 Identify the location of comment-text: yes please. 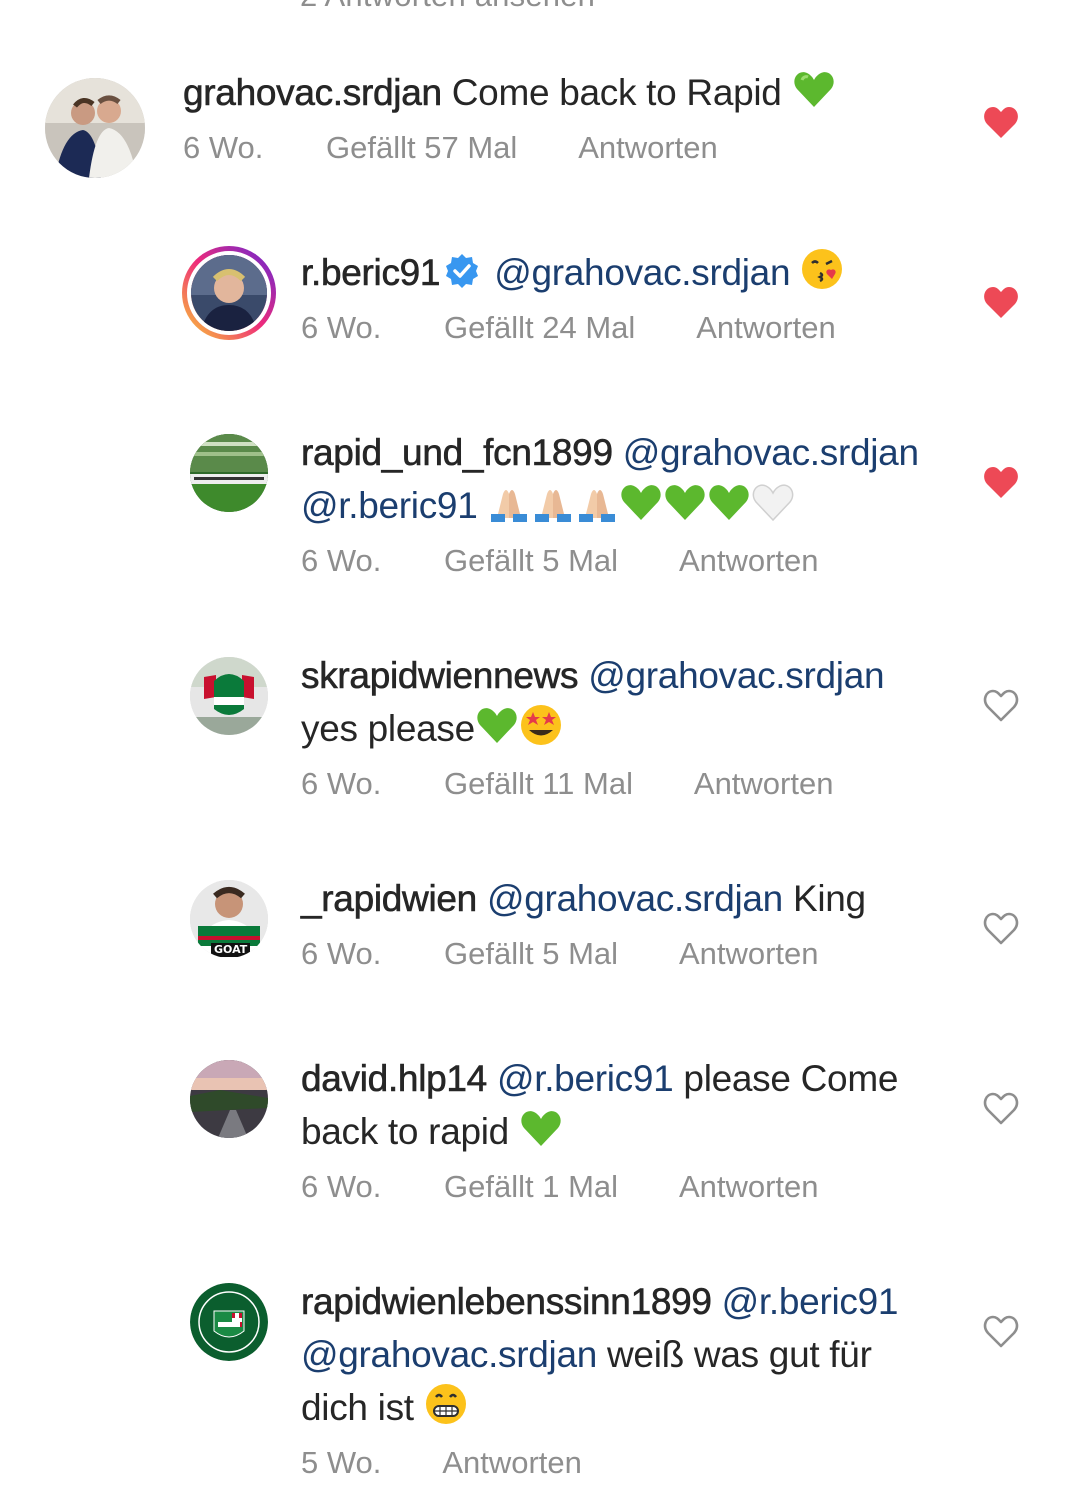
(388, 728).